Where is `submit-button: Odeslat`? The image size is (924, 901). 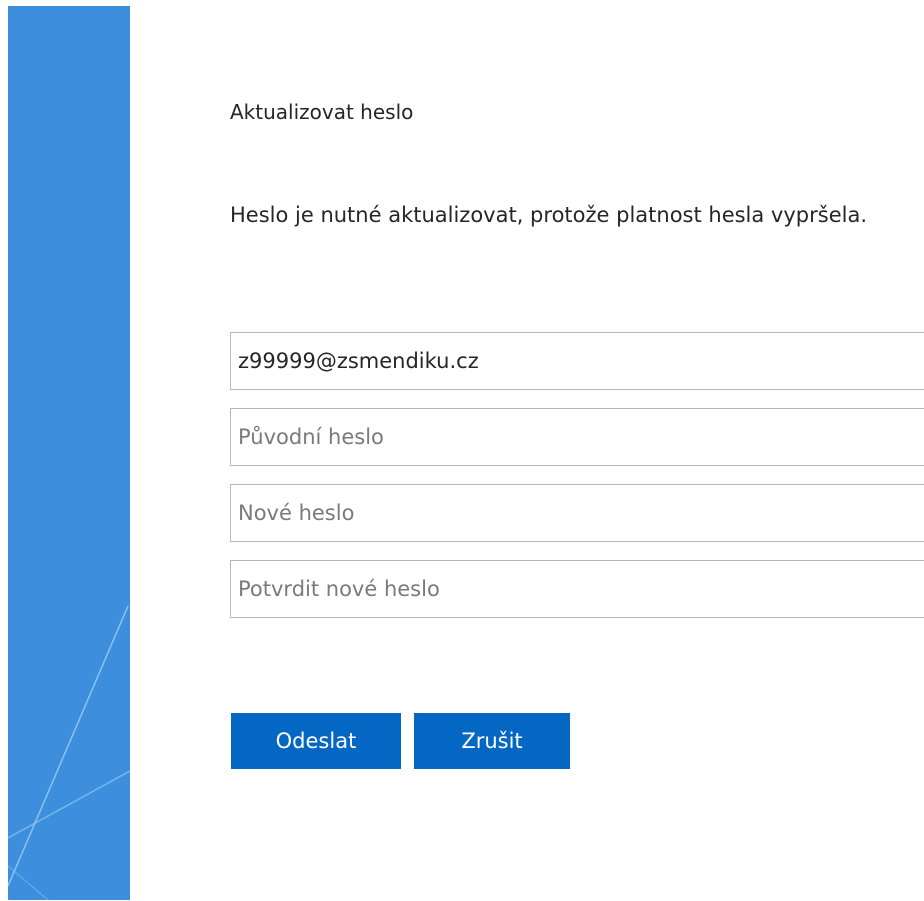
submit-button: Odeslat is located at coordinates (316, 741).